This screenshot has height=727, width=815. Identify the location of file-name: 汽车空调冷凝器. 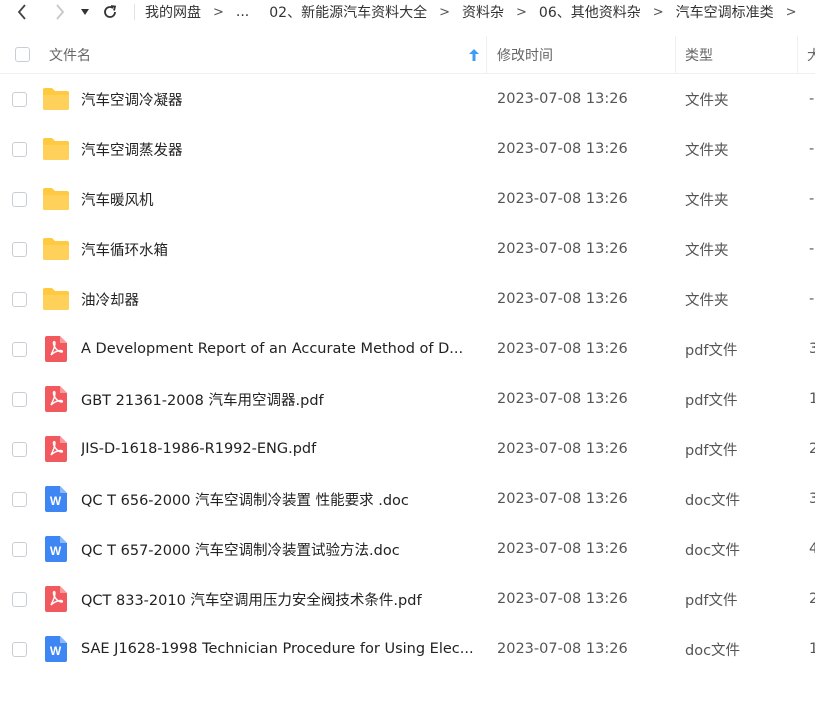
(281, 99).